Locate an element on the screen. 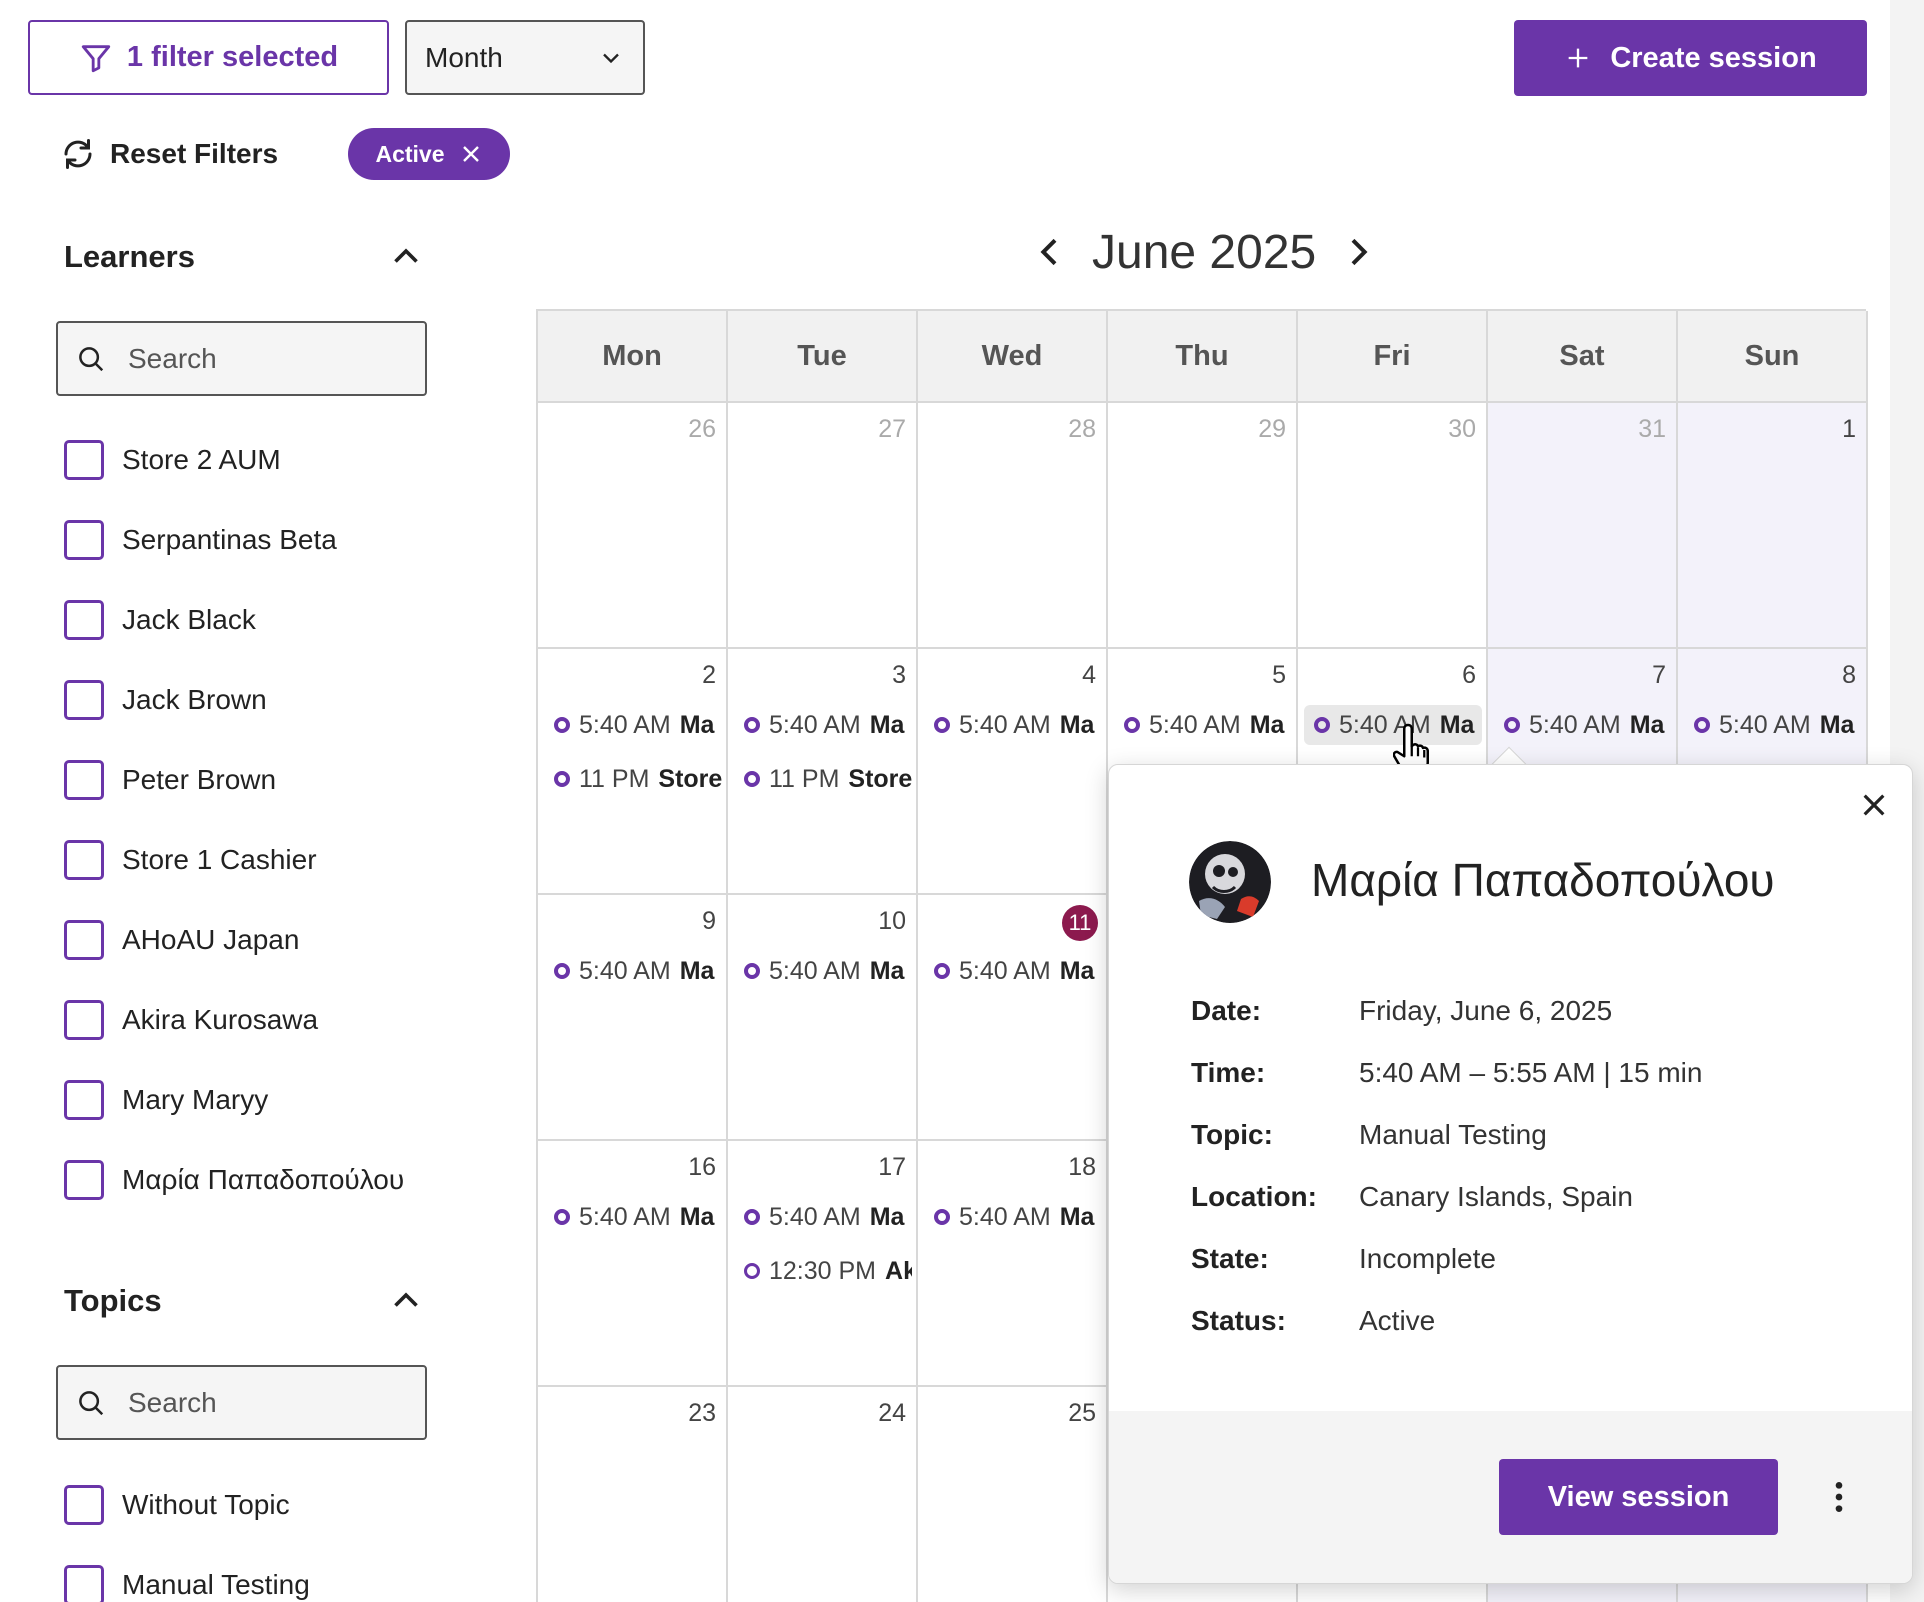 The image size is (1924, 1602). reset-filters-button: Reset Filters is located at coordinates (169, 154).